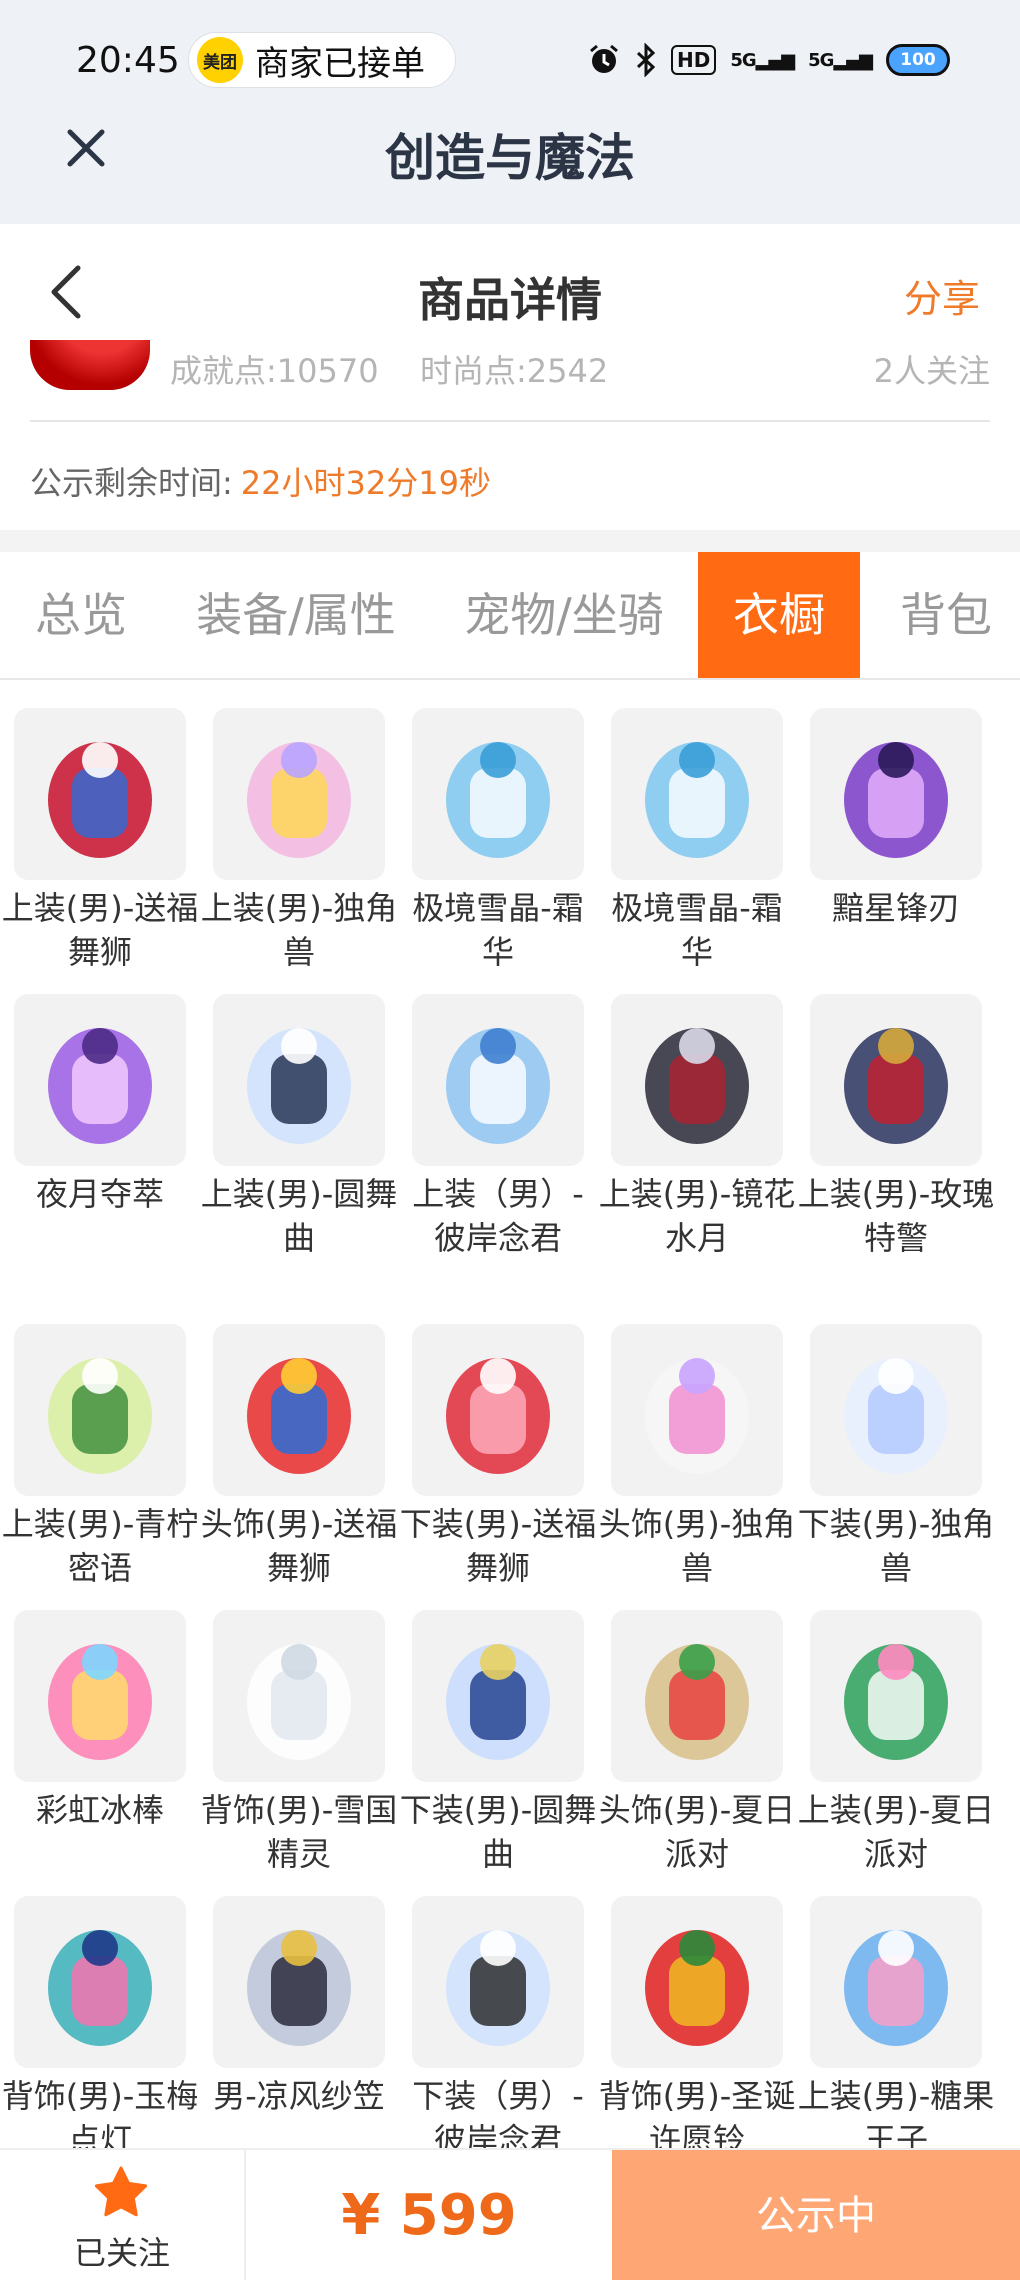  What do you see at coordinates (498, 1216) in the screenshot?
I see `wardrobe-item-label: 上装（男）-彼岸念君` at bounding box center [498, 1216].